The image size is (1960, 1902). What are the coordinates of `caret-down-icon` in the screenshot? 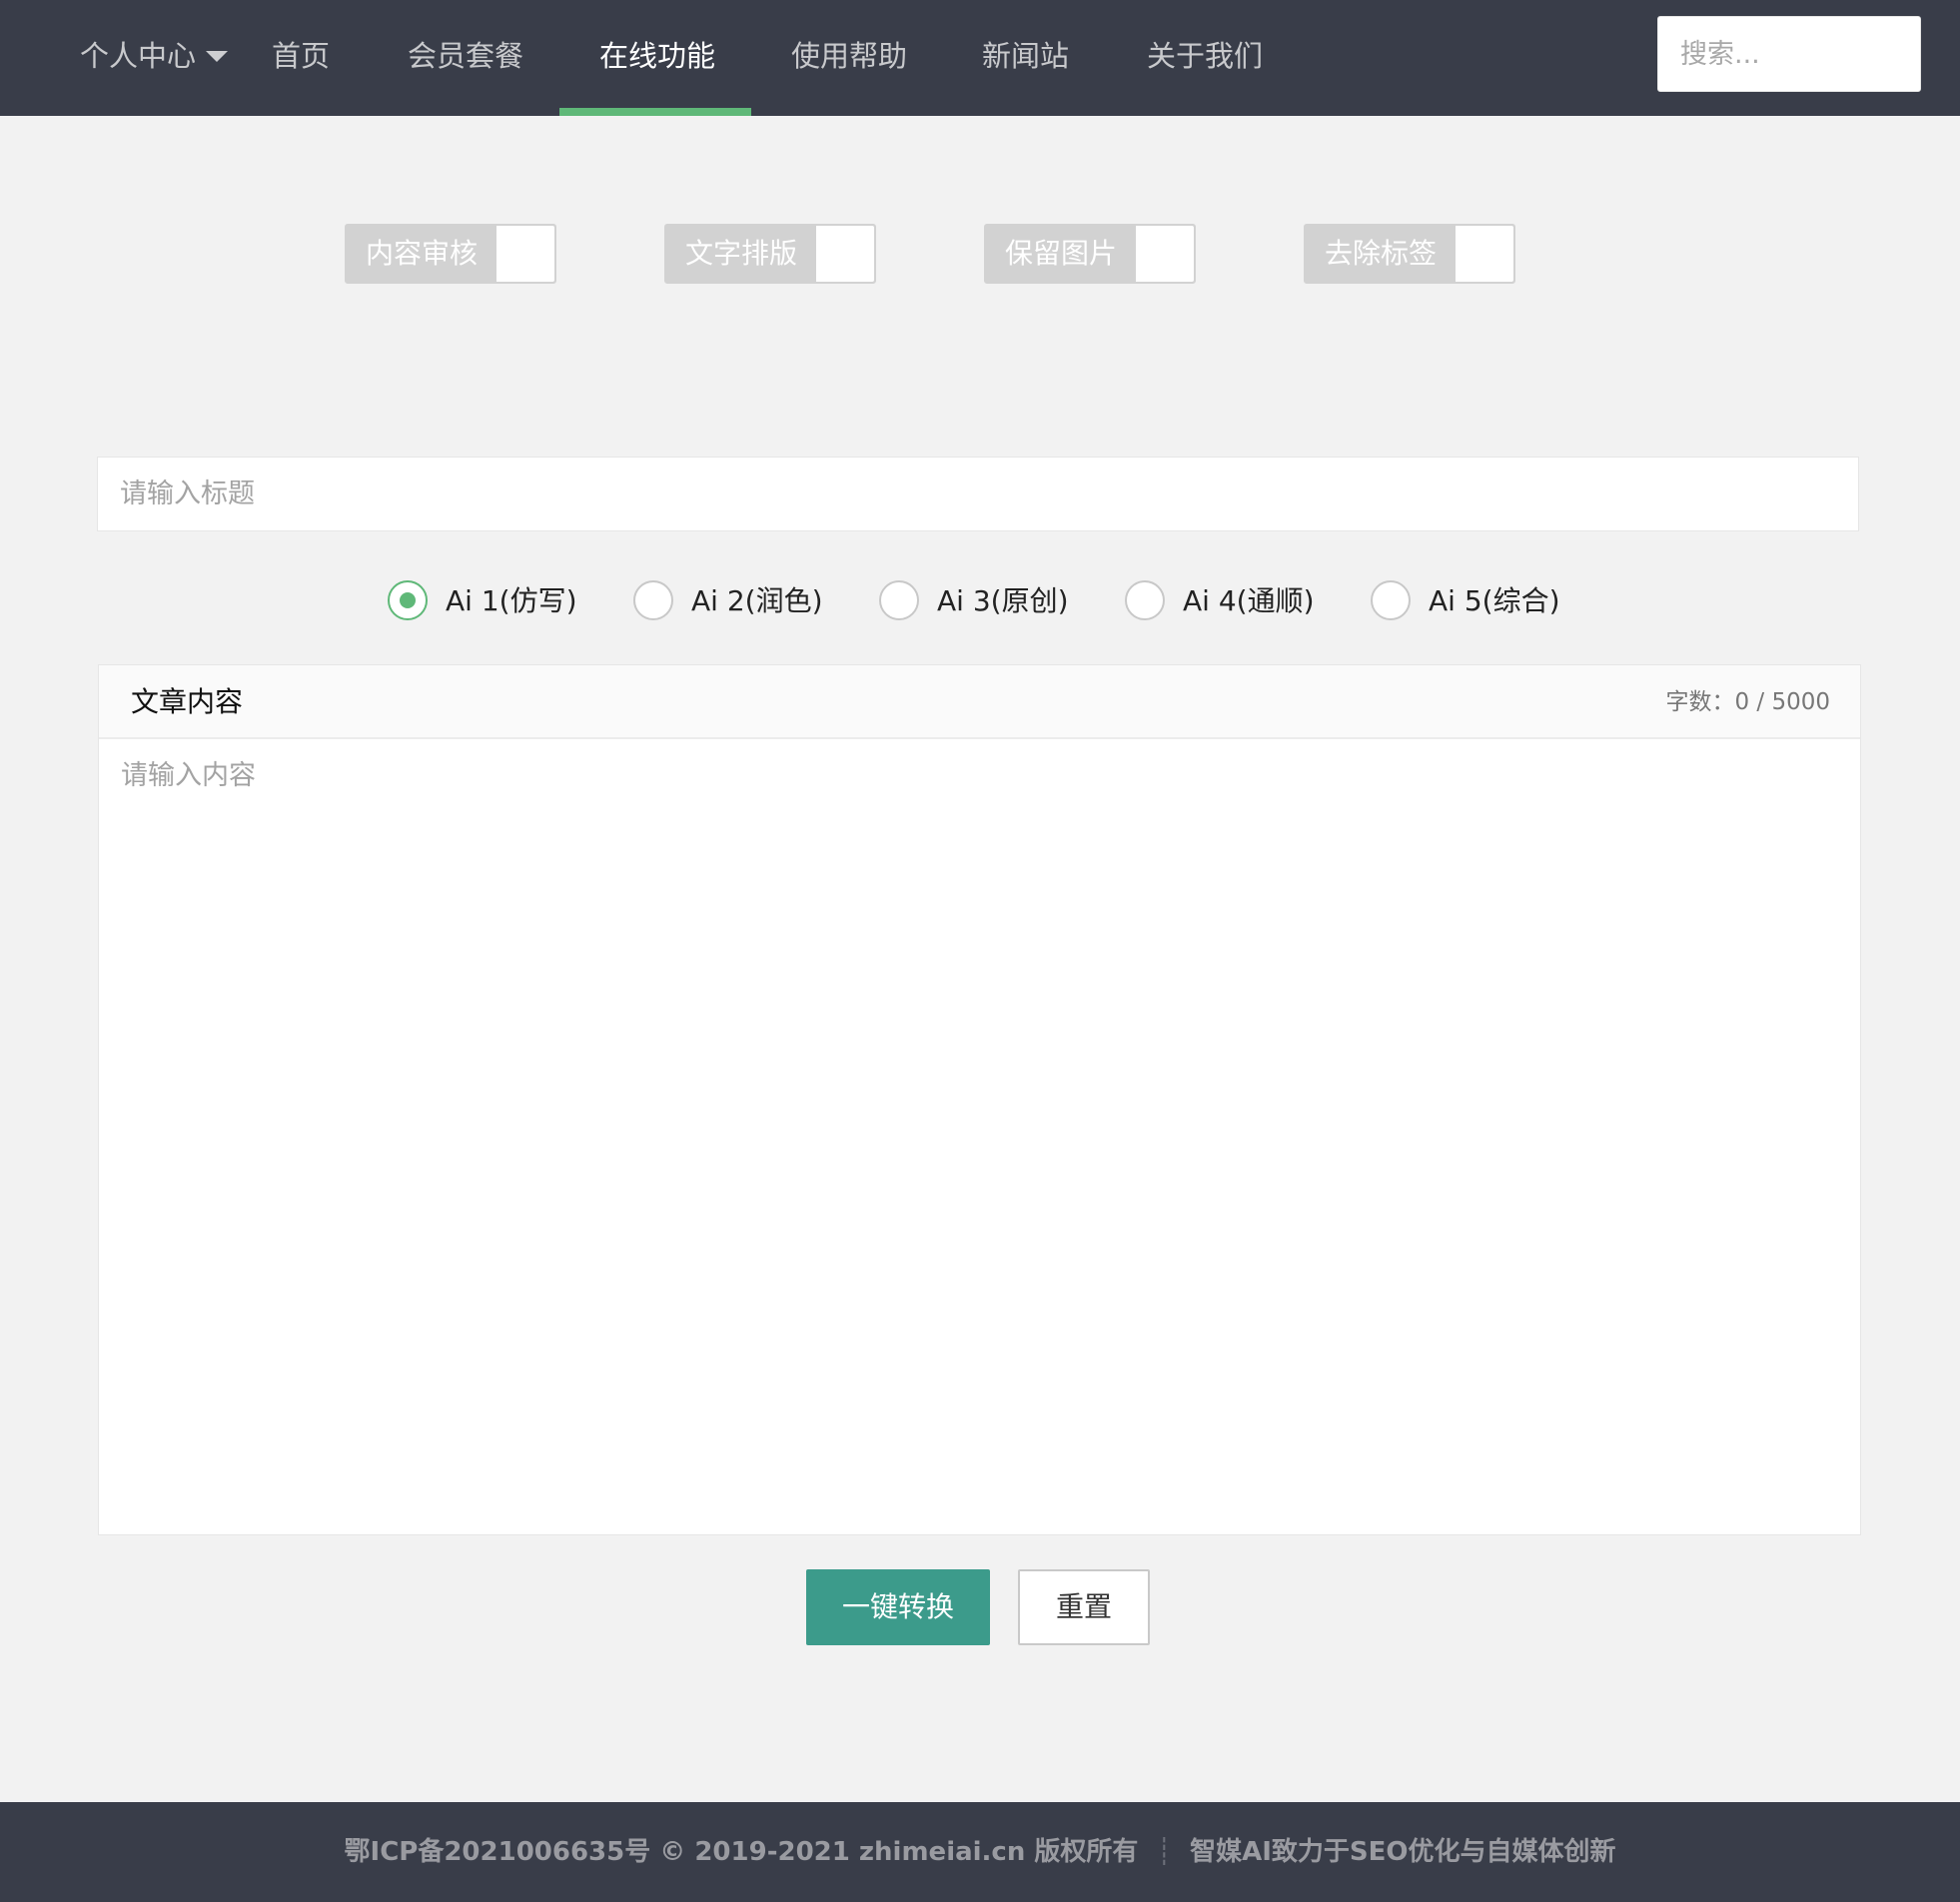 It's located at (217, 56).